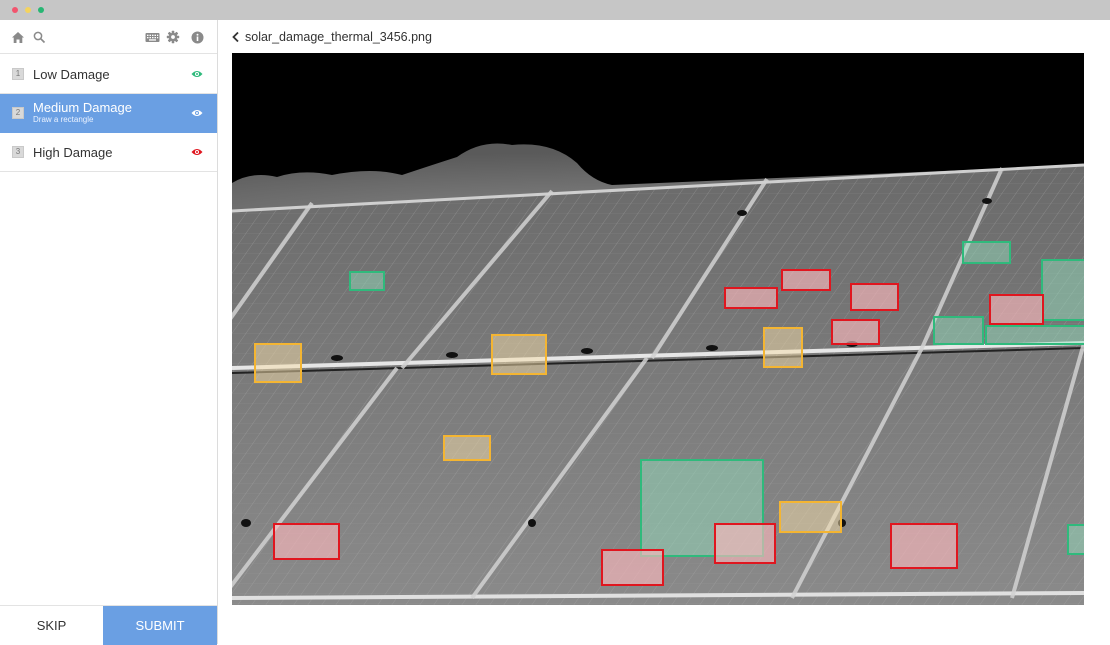 Image resolution: width=1110 pixels, height=645 pixels. I want to click on file-name: solar_damage_thermal_3456.png, so click(338, 37).